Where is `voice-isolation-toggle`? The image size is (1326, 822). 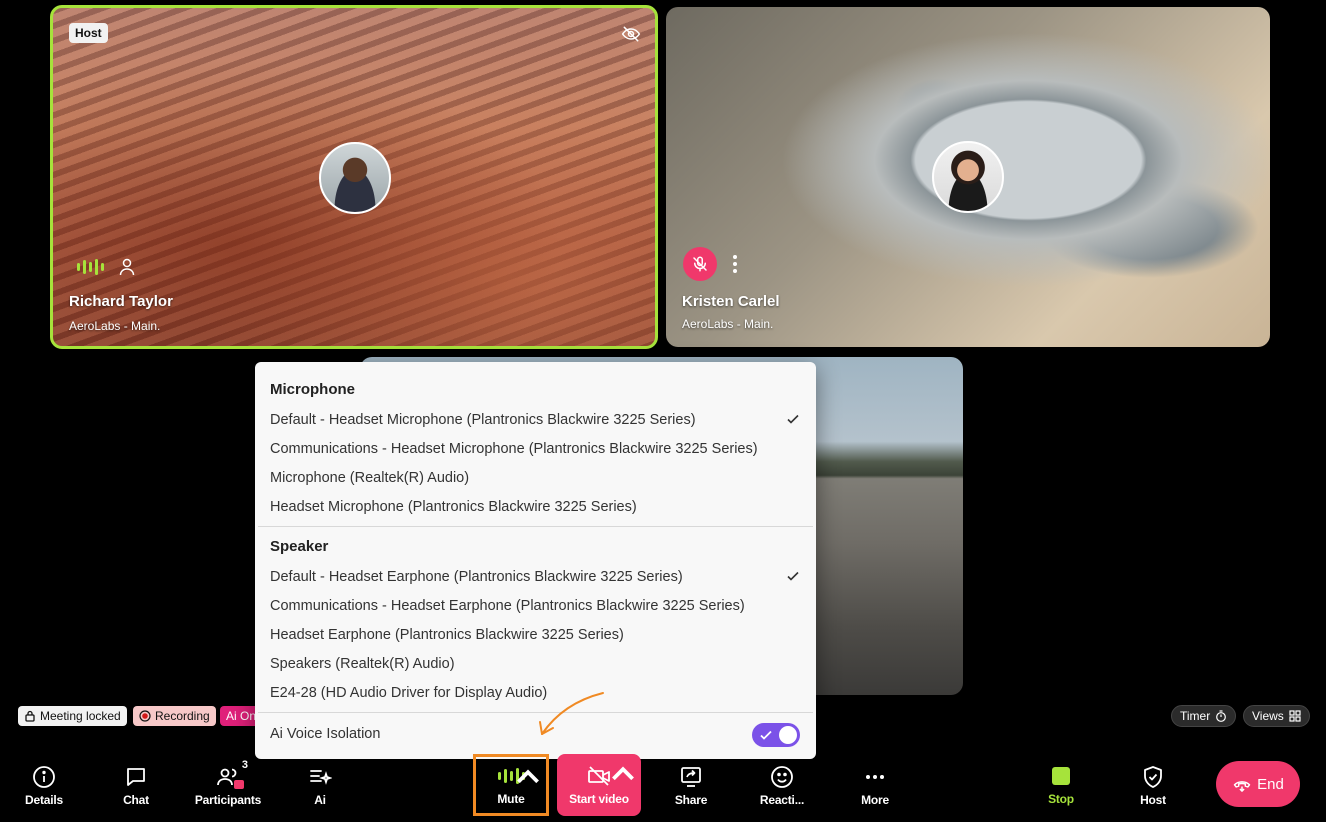 voice-isolation-toggle is located at coordinates (776, 735).